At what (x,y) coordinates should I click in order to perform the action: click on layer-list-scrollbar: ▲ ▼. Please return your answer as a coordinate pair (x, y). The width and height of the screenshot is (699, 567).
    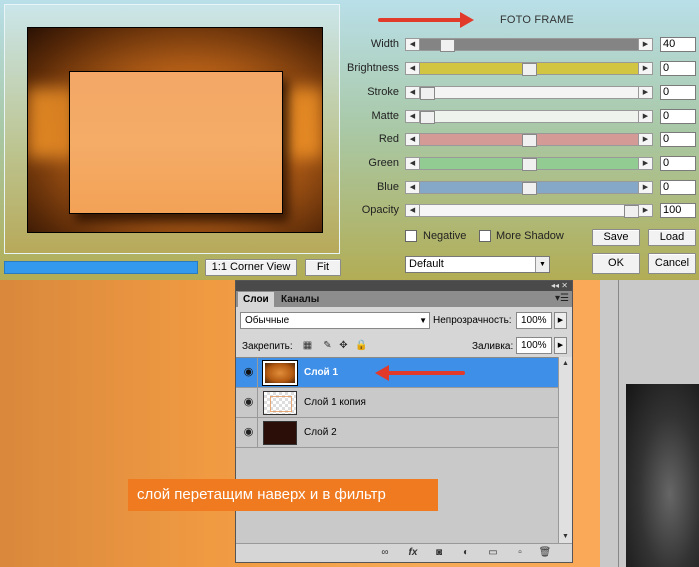
    Looking at the image, I should click on (565, 450).